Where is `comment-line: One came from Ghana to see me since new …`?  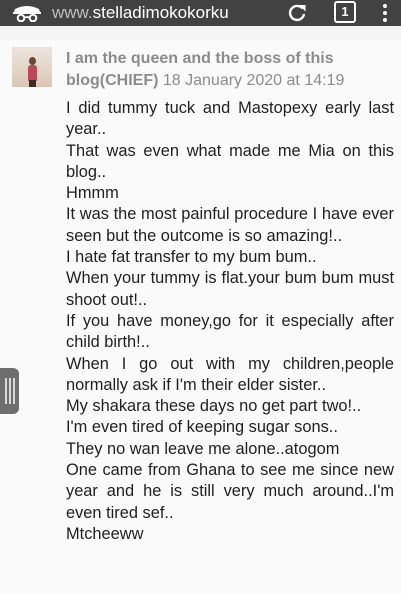 comment-line: One came from Ghana to see me since new … is located at coordinates (230, 491).